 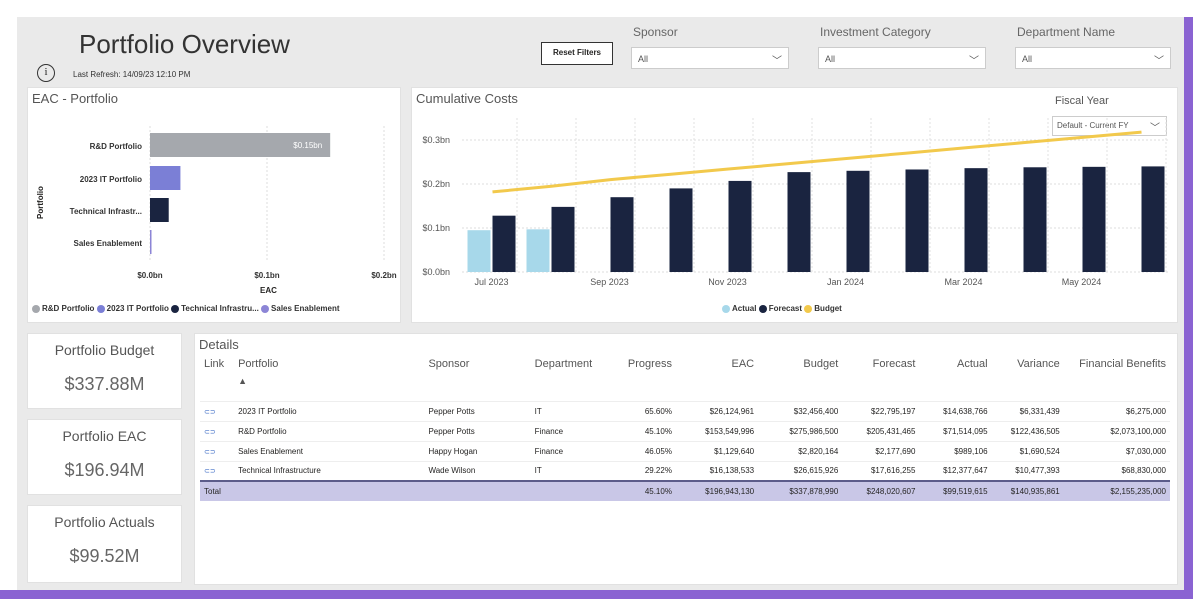 I want to click on table-cell: R&D Portfolio, so click(x=329, y=430).